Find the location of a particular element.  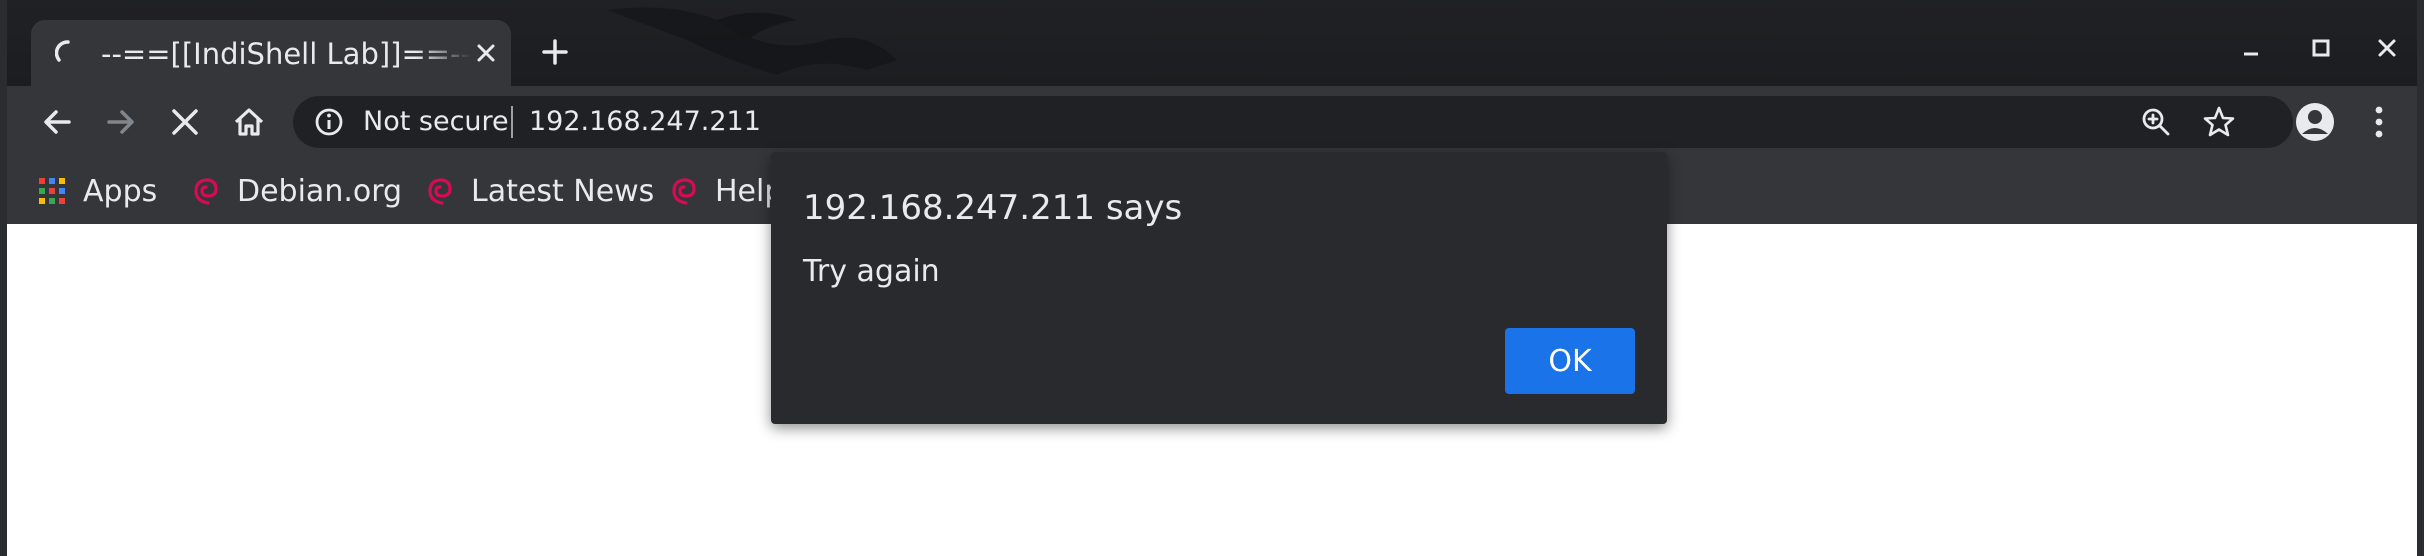

bookmark-latest-news: Latest News is located at coordinates (539, 191).